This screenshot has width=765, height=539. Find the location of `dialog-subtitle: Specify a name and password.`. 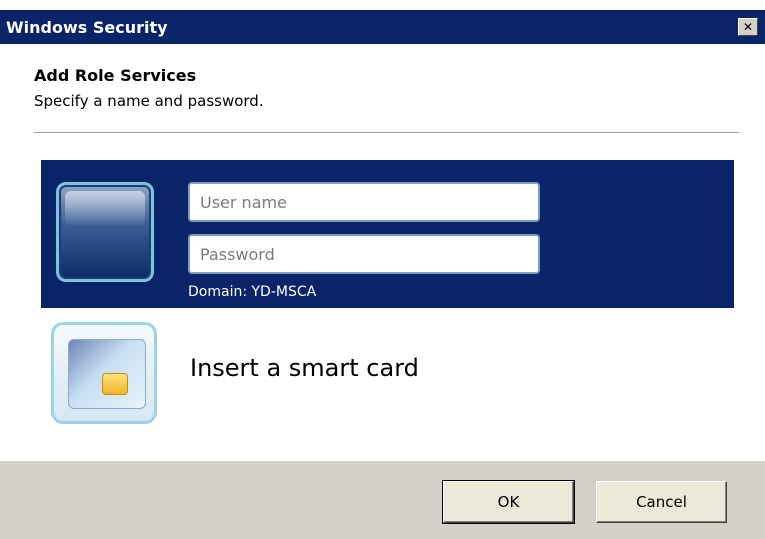

dialog-subtitle: Specify a name and password. is located at coordinates (149, 101).